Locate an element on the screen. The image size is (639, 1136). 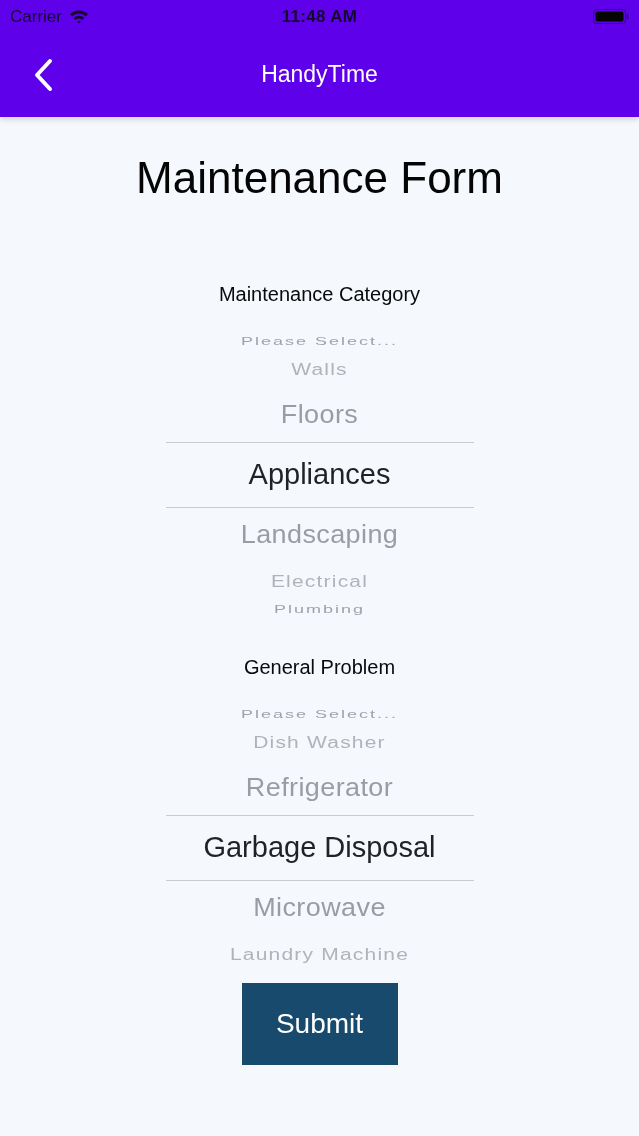
picker-option: Landscaping is located at coordinates (319, 535).